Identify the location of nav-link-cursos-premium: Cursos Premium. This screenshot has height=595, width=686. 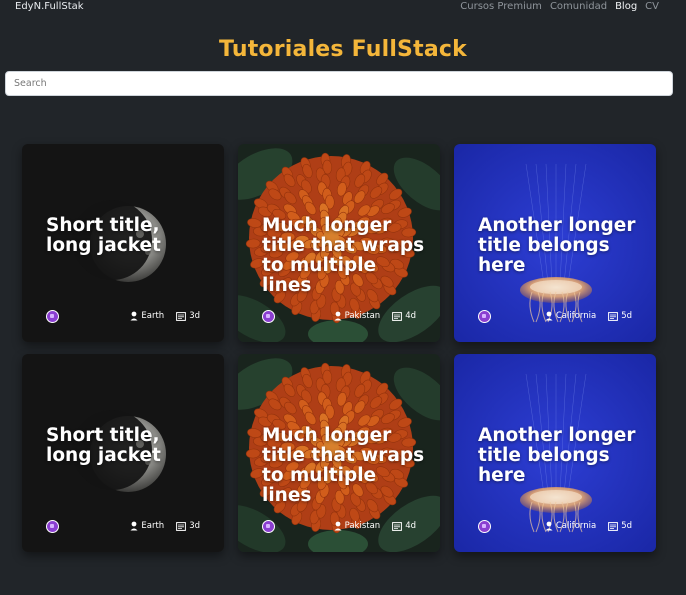
(501, 6).